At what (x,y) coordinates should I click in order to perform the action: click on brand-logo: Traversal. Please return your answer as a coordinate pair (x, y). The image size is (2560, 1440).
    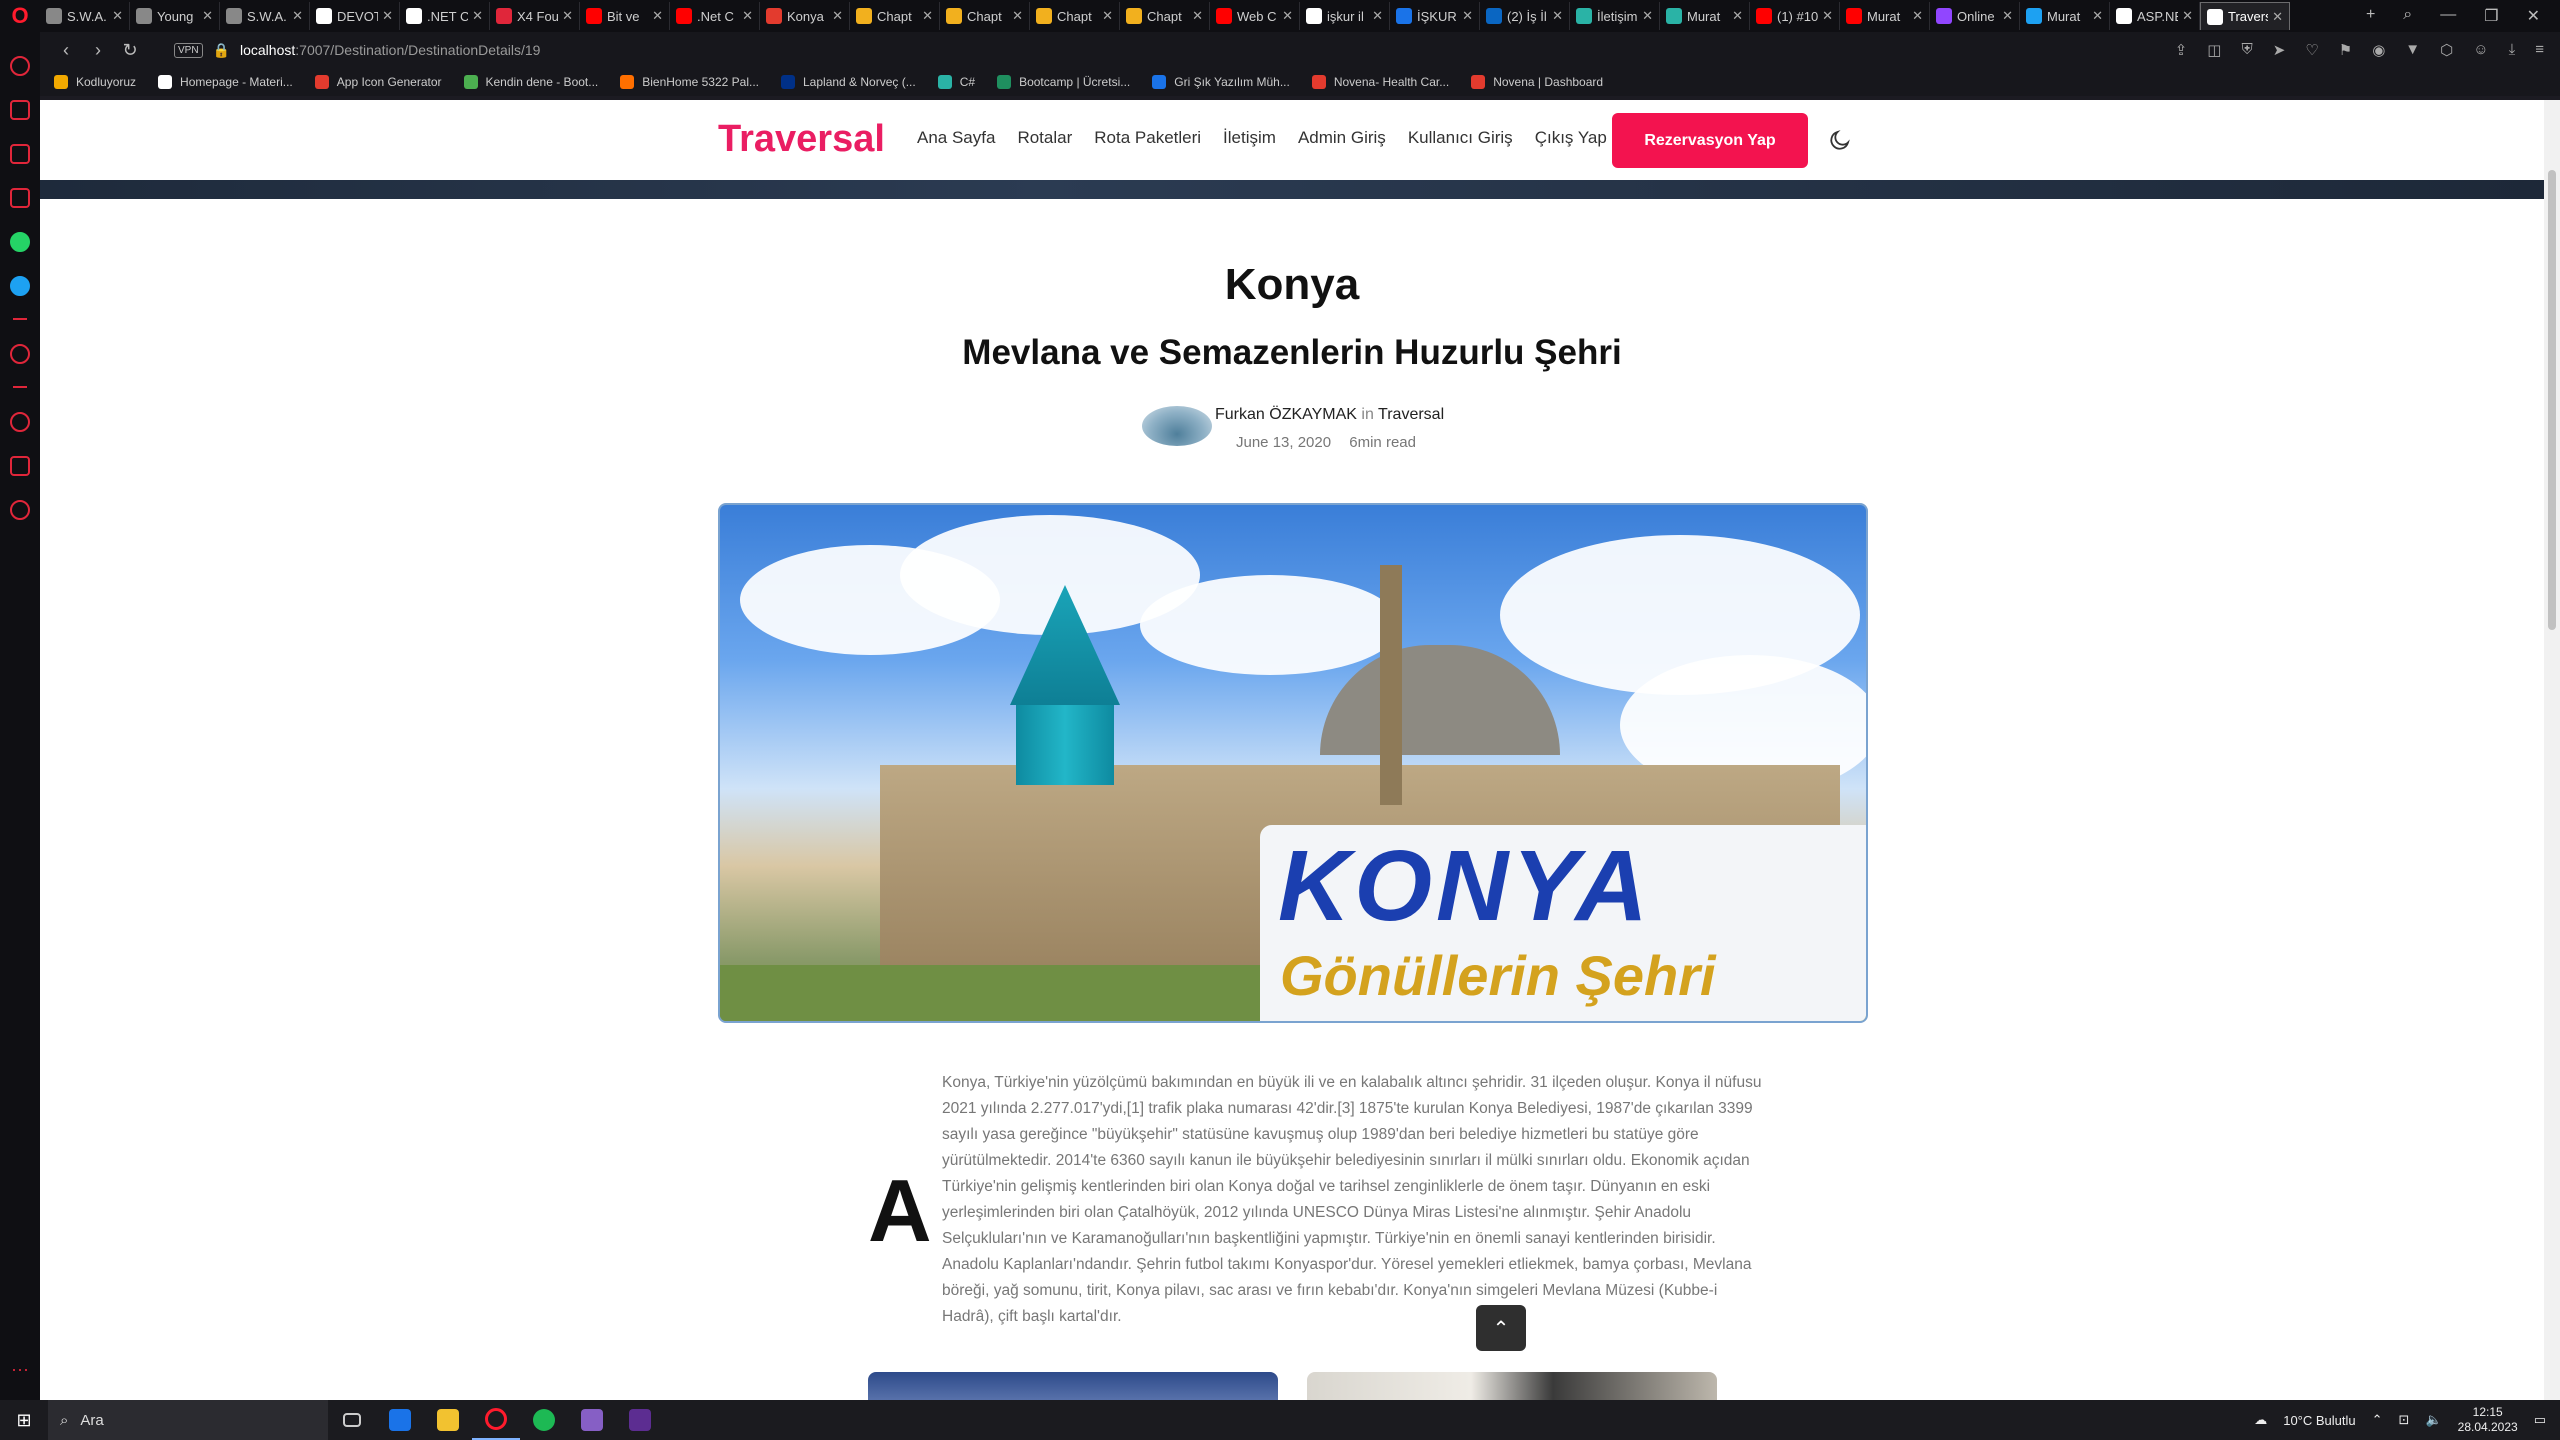
    Looking at the image, I should click on (801, 139).